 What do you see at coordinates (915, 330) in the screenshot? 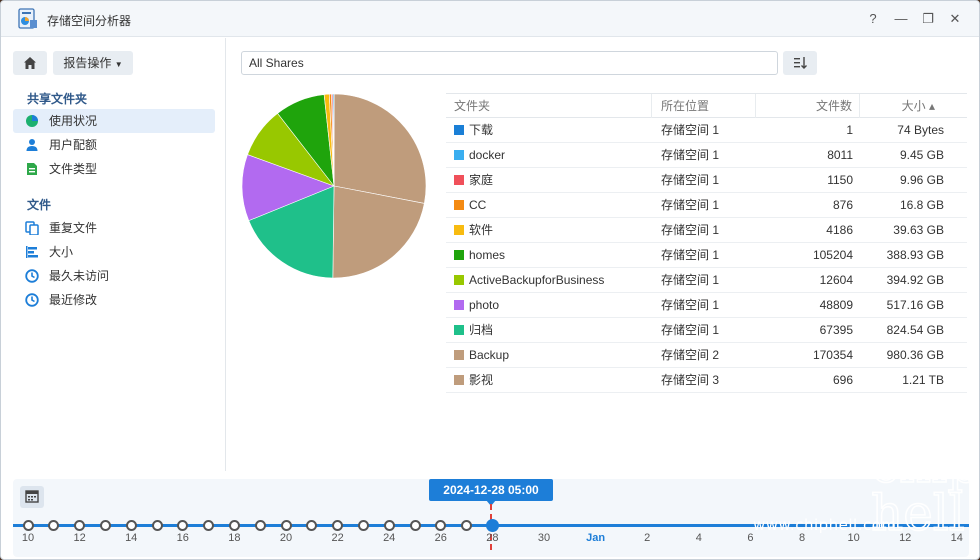
I see `folder-size: 824.54 GB` at bounding box center [915, 330].